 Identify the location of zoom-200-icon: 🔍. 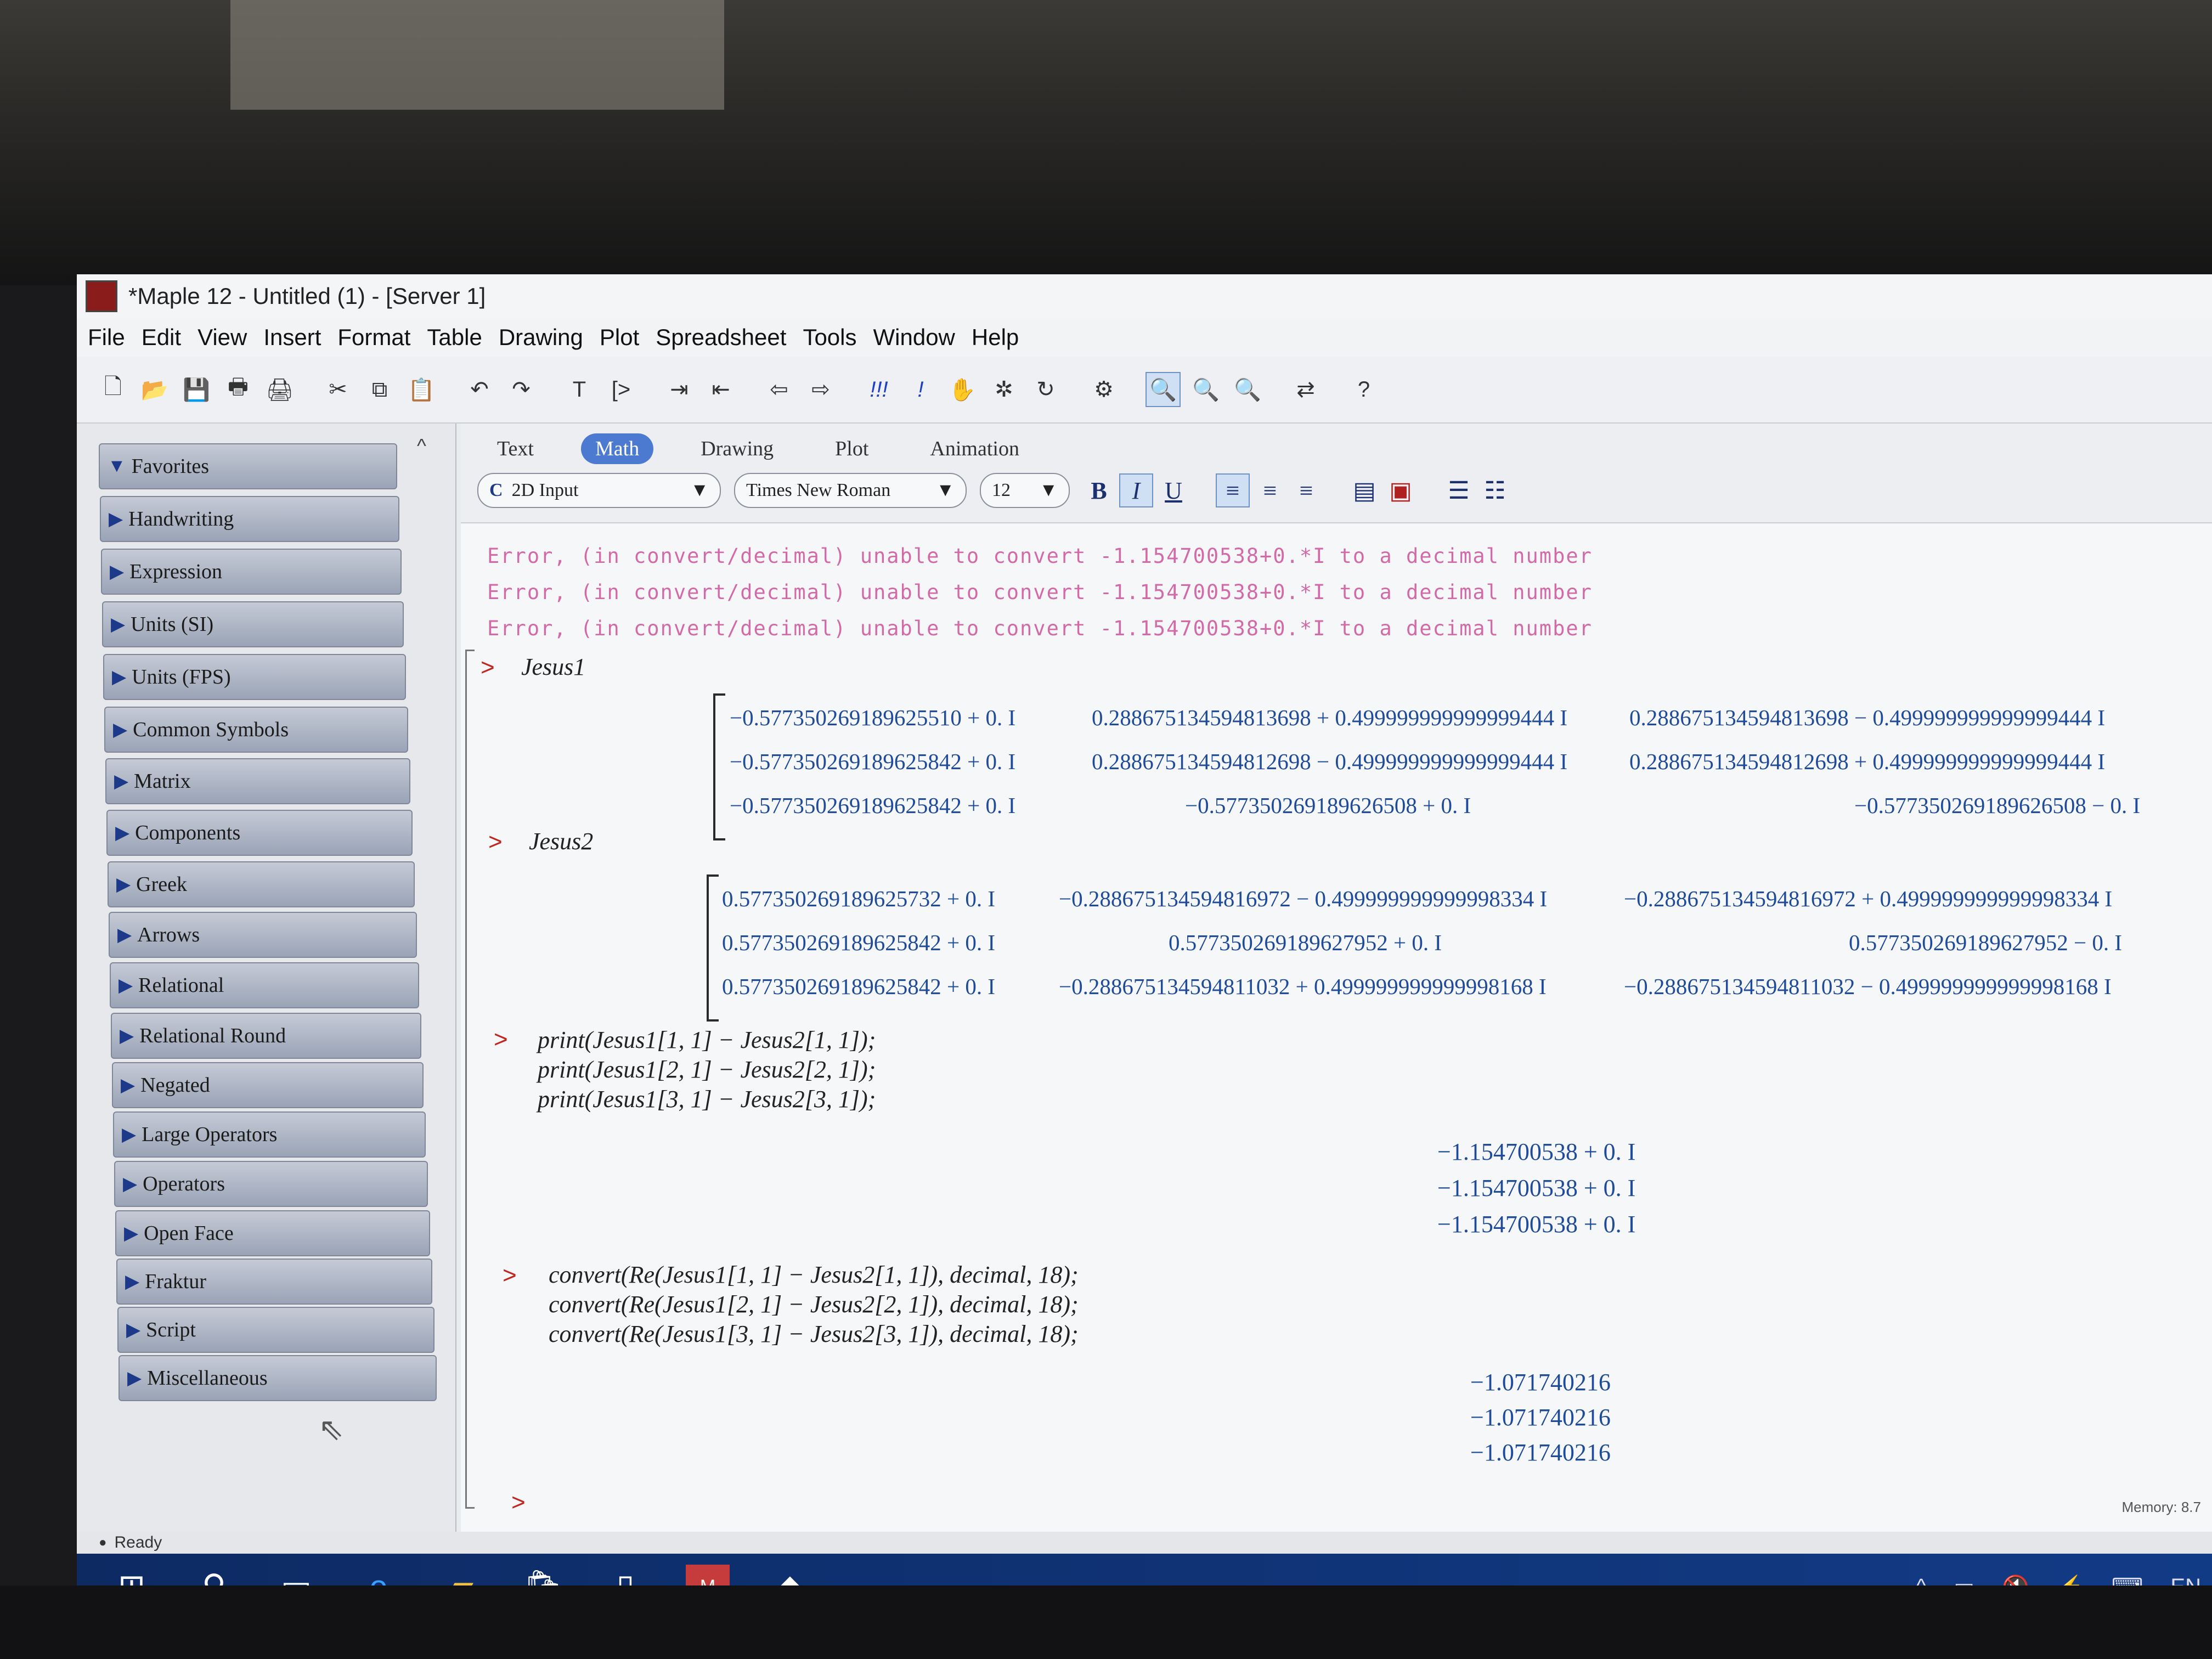
(1248, 389).